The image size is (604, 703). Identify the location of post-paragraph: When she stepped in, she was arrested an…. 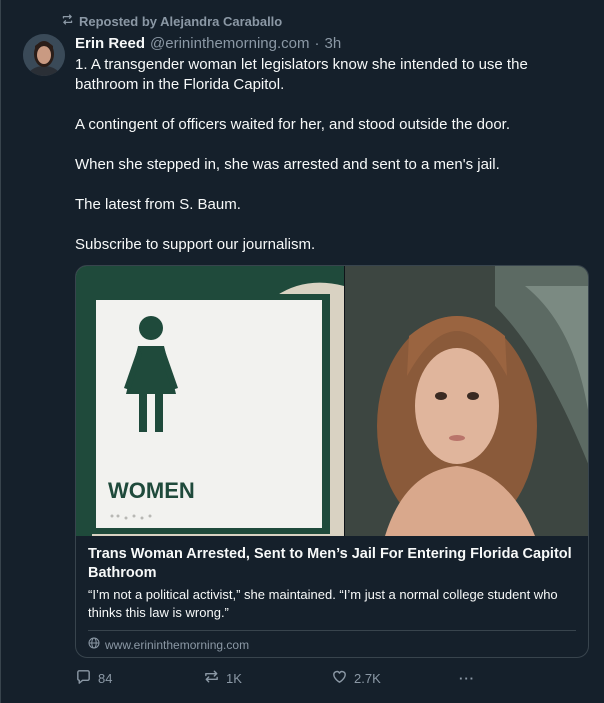
(287, 164).